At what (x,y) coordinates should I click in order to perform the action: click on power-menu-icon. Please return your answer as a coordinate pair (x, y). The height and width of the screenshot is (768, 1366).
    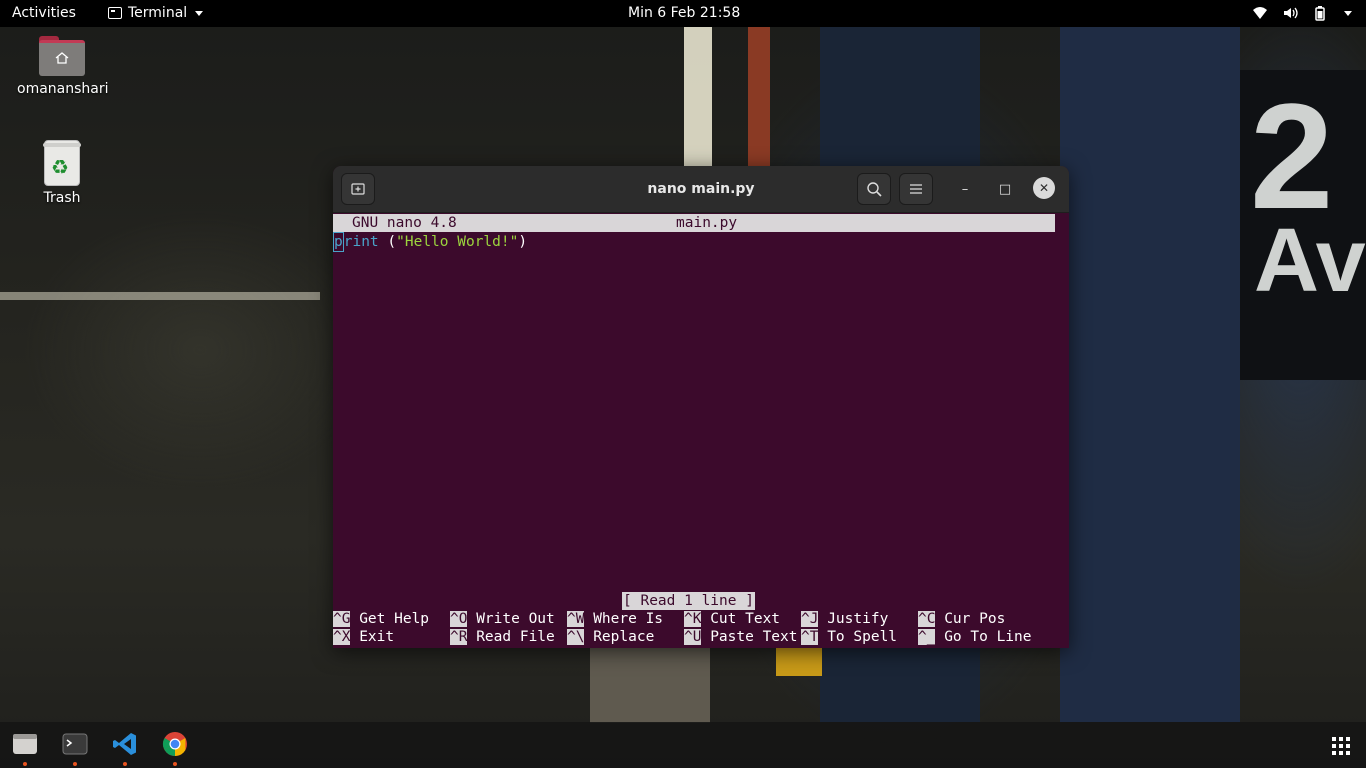
    Looking at the image, I should click on (1348, 13).